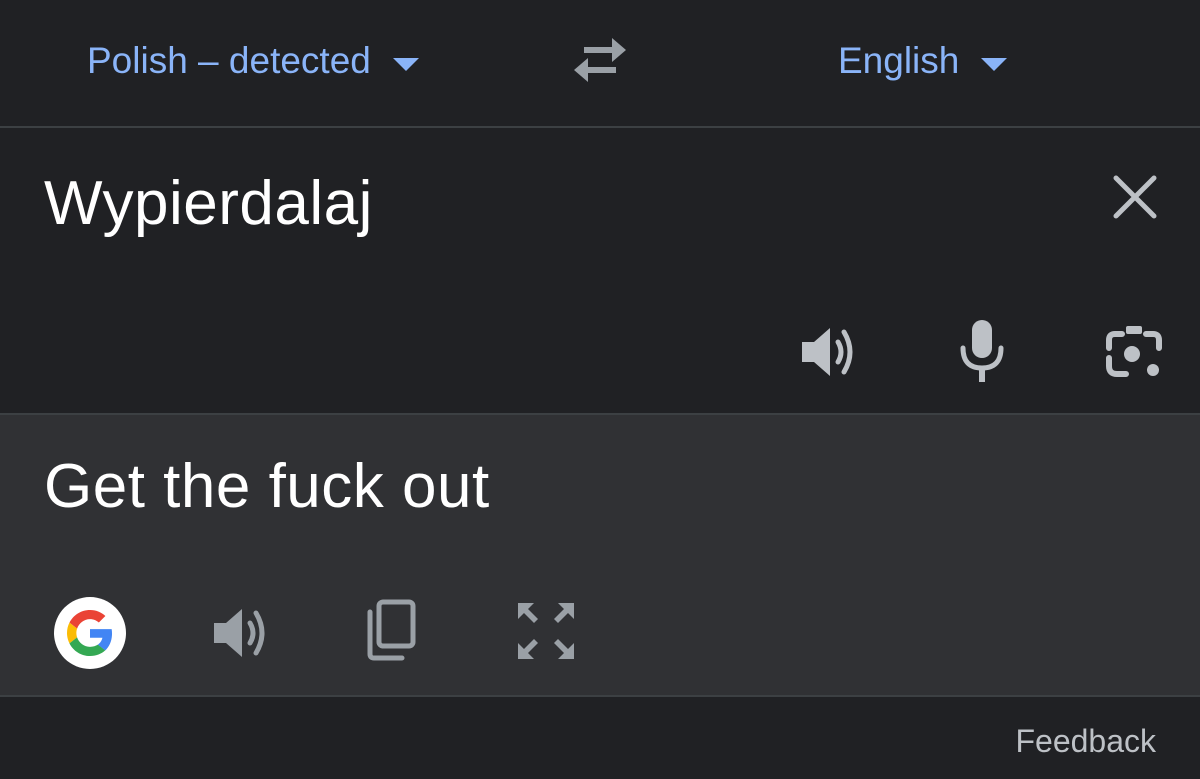 The height and width of the screenshot is (779, 1200). What do you see at coordinates (600, 738) in the screenshot?
I see `footer: Feedback` at bounding box center [600, 738].